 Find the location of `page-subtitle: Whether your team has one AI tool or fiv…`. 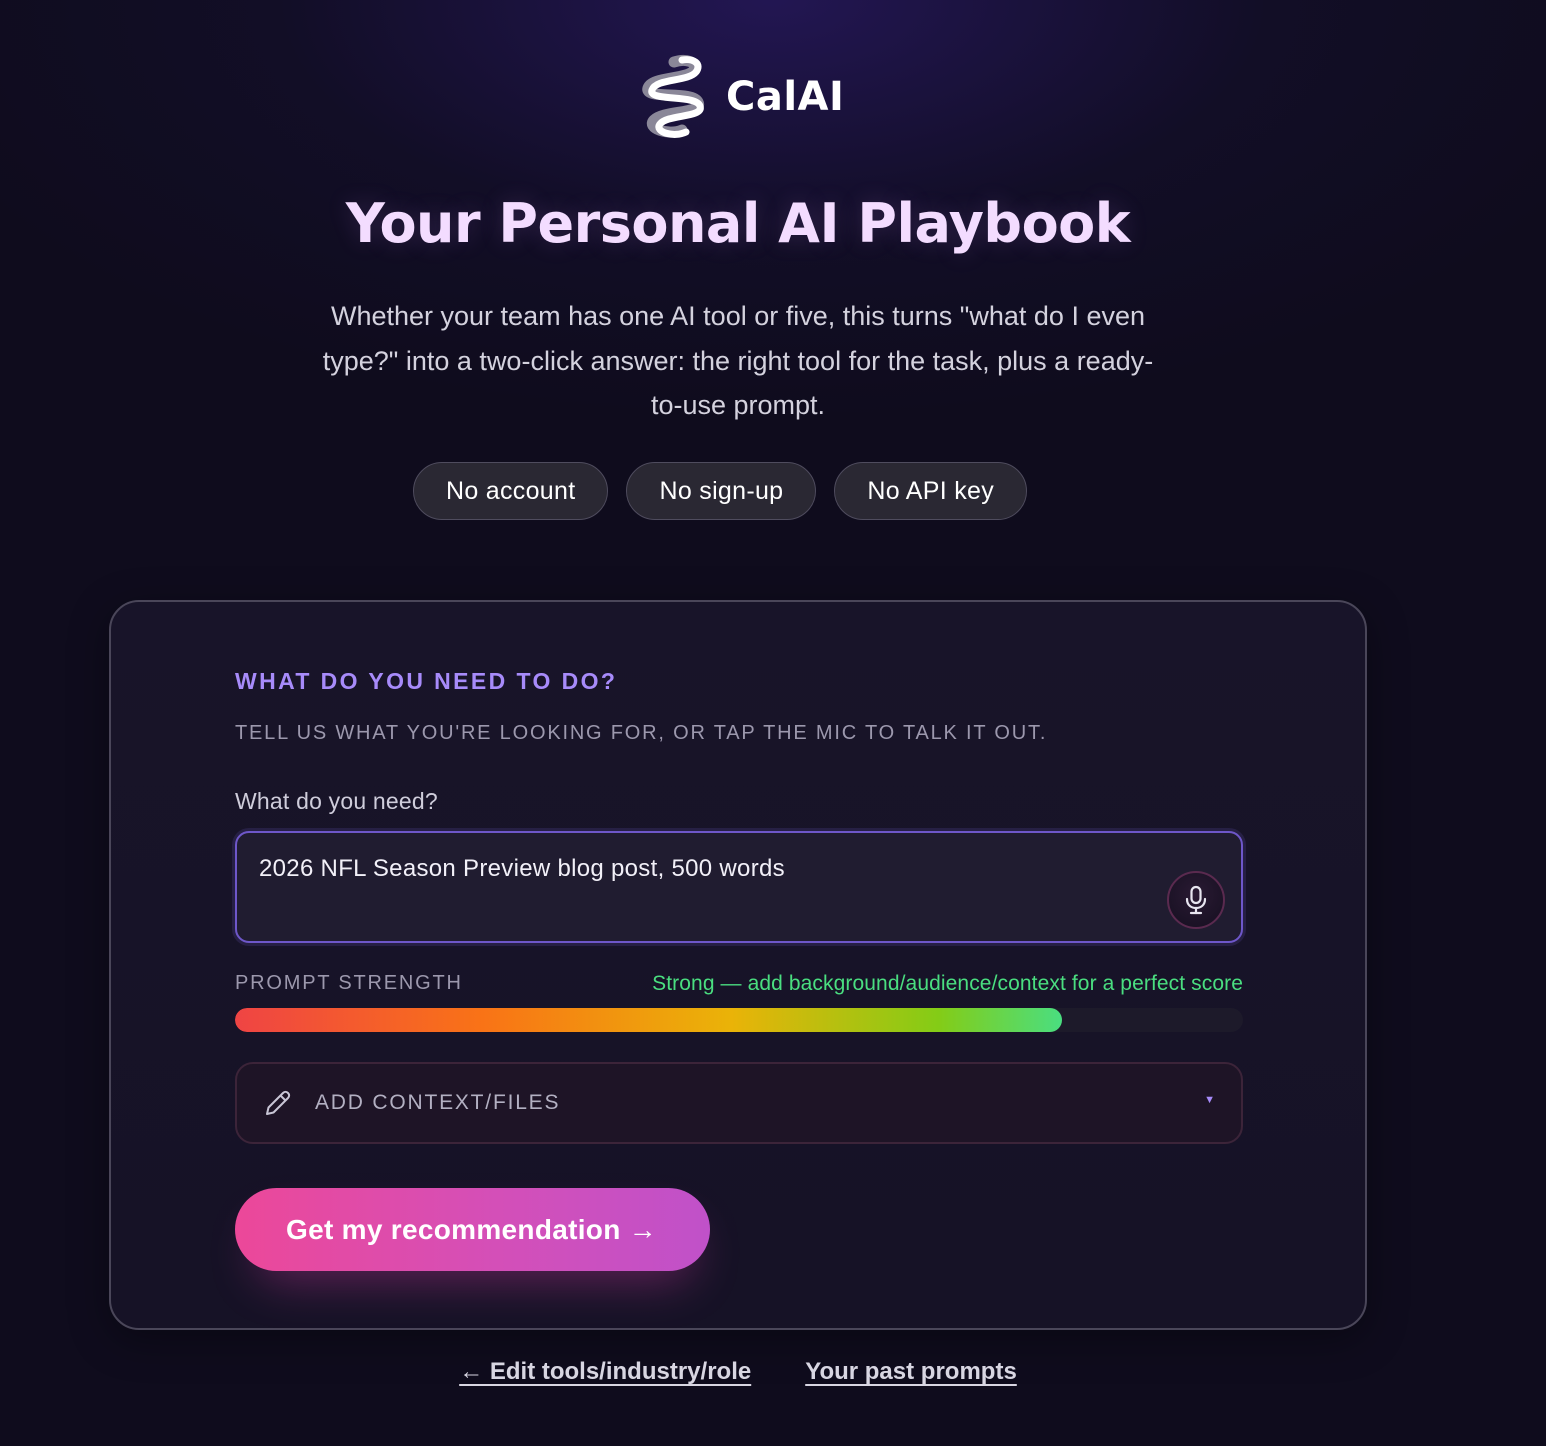

page-subtitle: Whether your team has one AI tool or fiv… is located at coordinates (738, 360).